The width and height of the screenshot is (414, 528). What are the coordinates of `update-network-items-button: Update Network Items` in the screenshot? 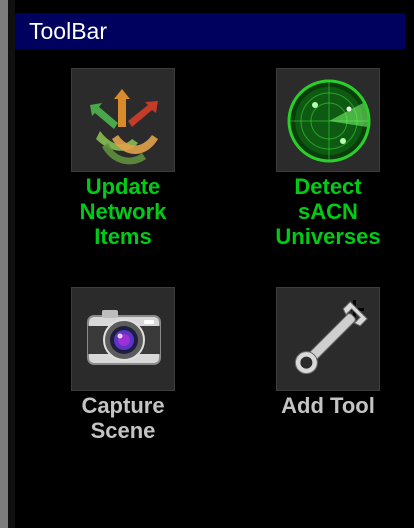 It's located at (123, 158).